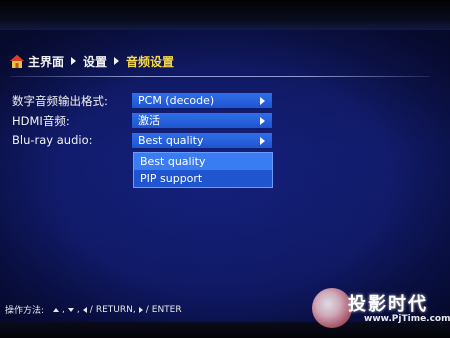  Describe the element at coordinates (52, 140) in the screenshot. I see `bluray-audio-label: Blu-ray audio:` at that location.